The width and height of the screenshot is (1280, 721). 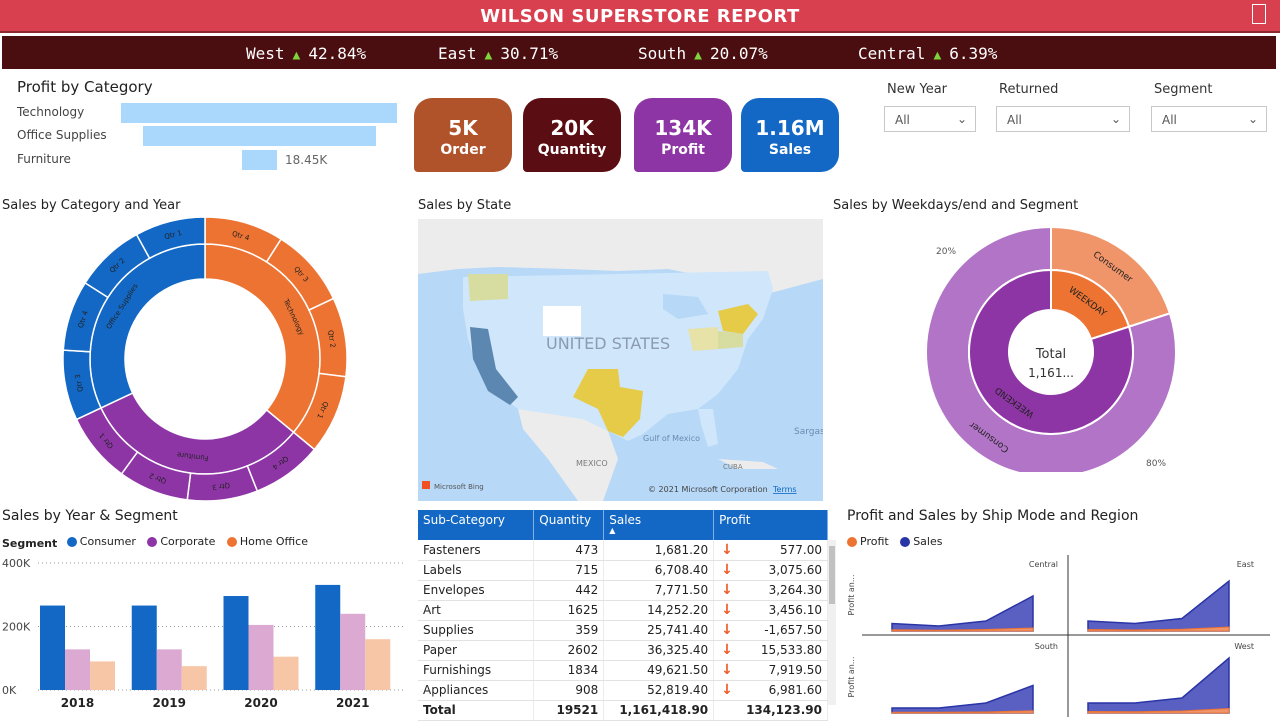 What do you see at coordinates (9, 690) in the screenshot?
I see `y-tick-label: 0K` at bounding box center [9, 690].